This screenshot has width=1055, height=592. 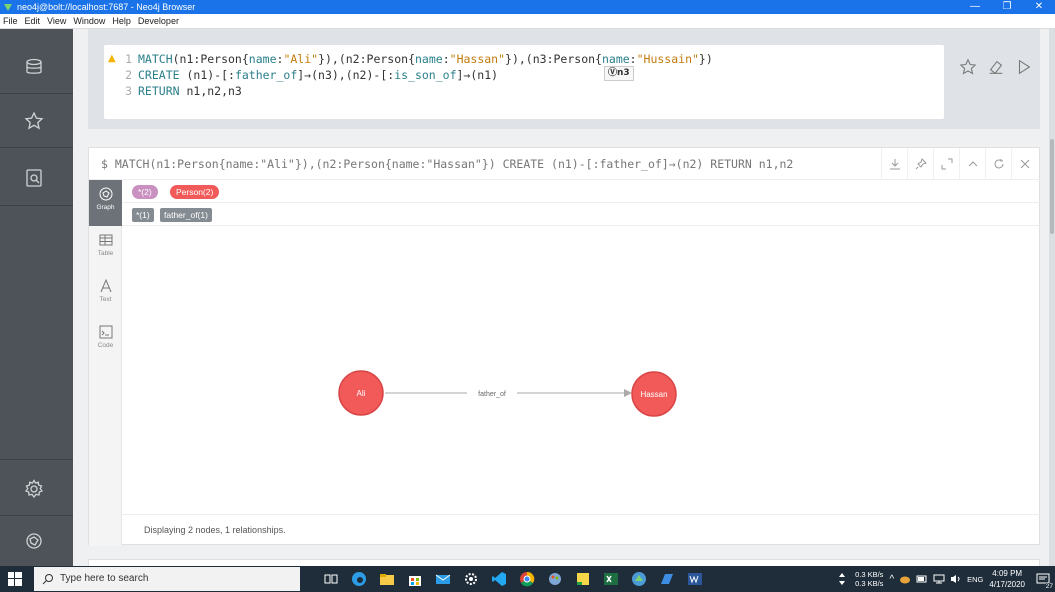 I want to click on code-line-3: 3 RETURN n1,n2,n3, so click(x=183, y=91).